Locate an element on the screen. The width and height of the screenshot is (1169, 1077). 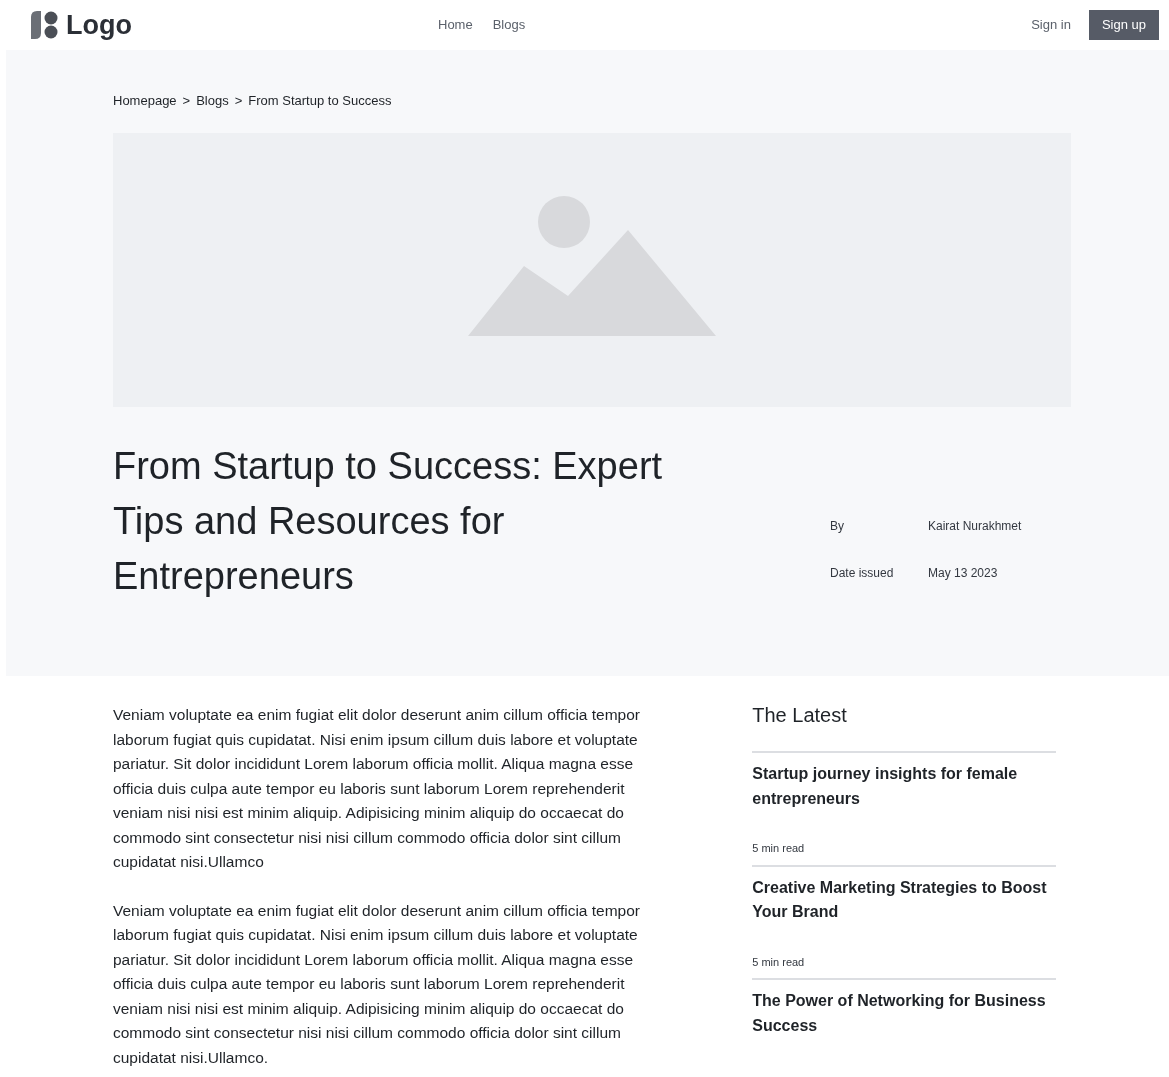
latest-article-link: Creative Marketing Strategies to Boost Your Brand is located at coordinates (904, 900).